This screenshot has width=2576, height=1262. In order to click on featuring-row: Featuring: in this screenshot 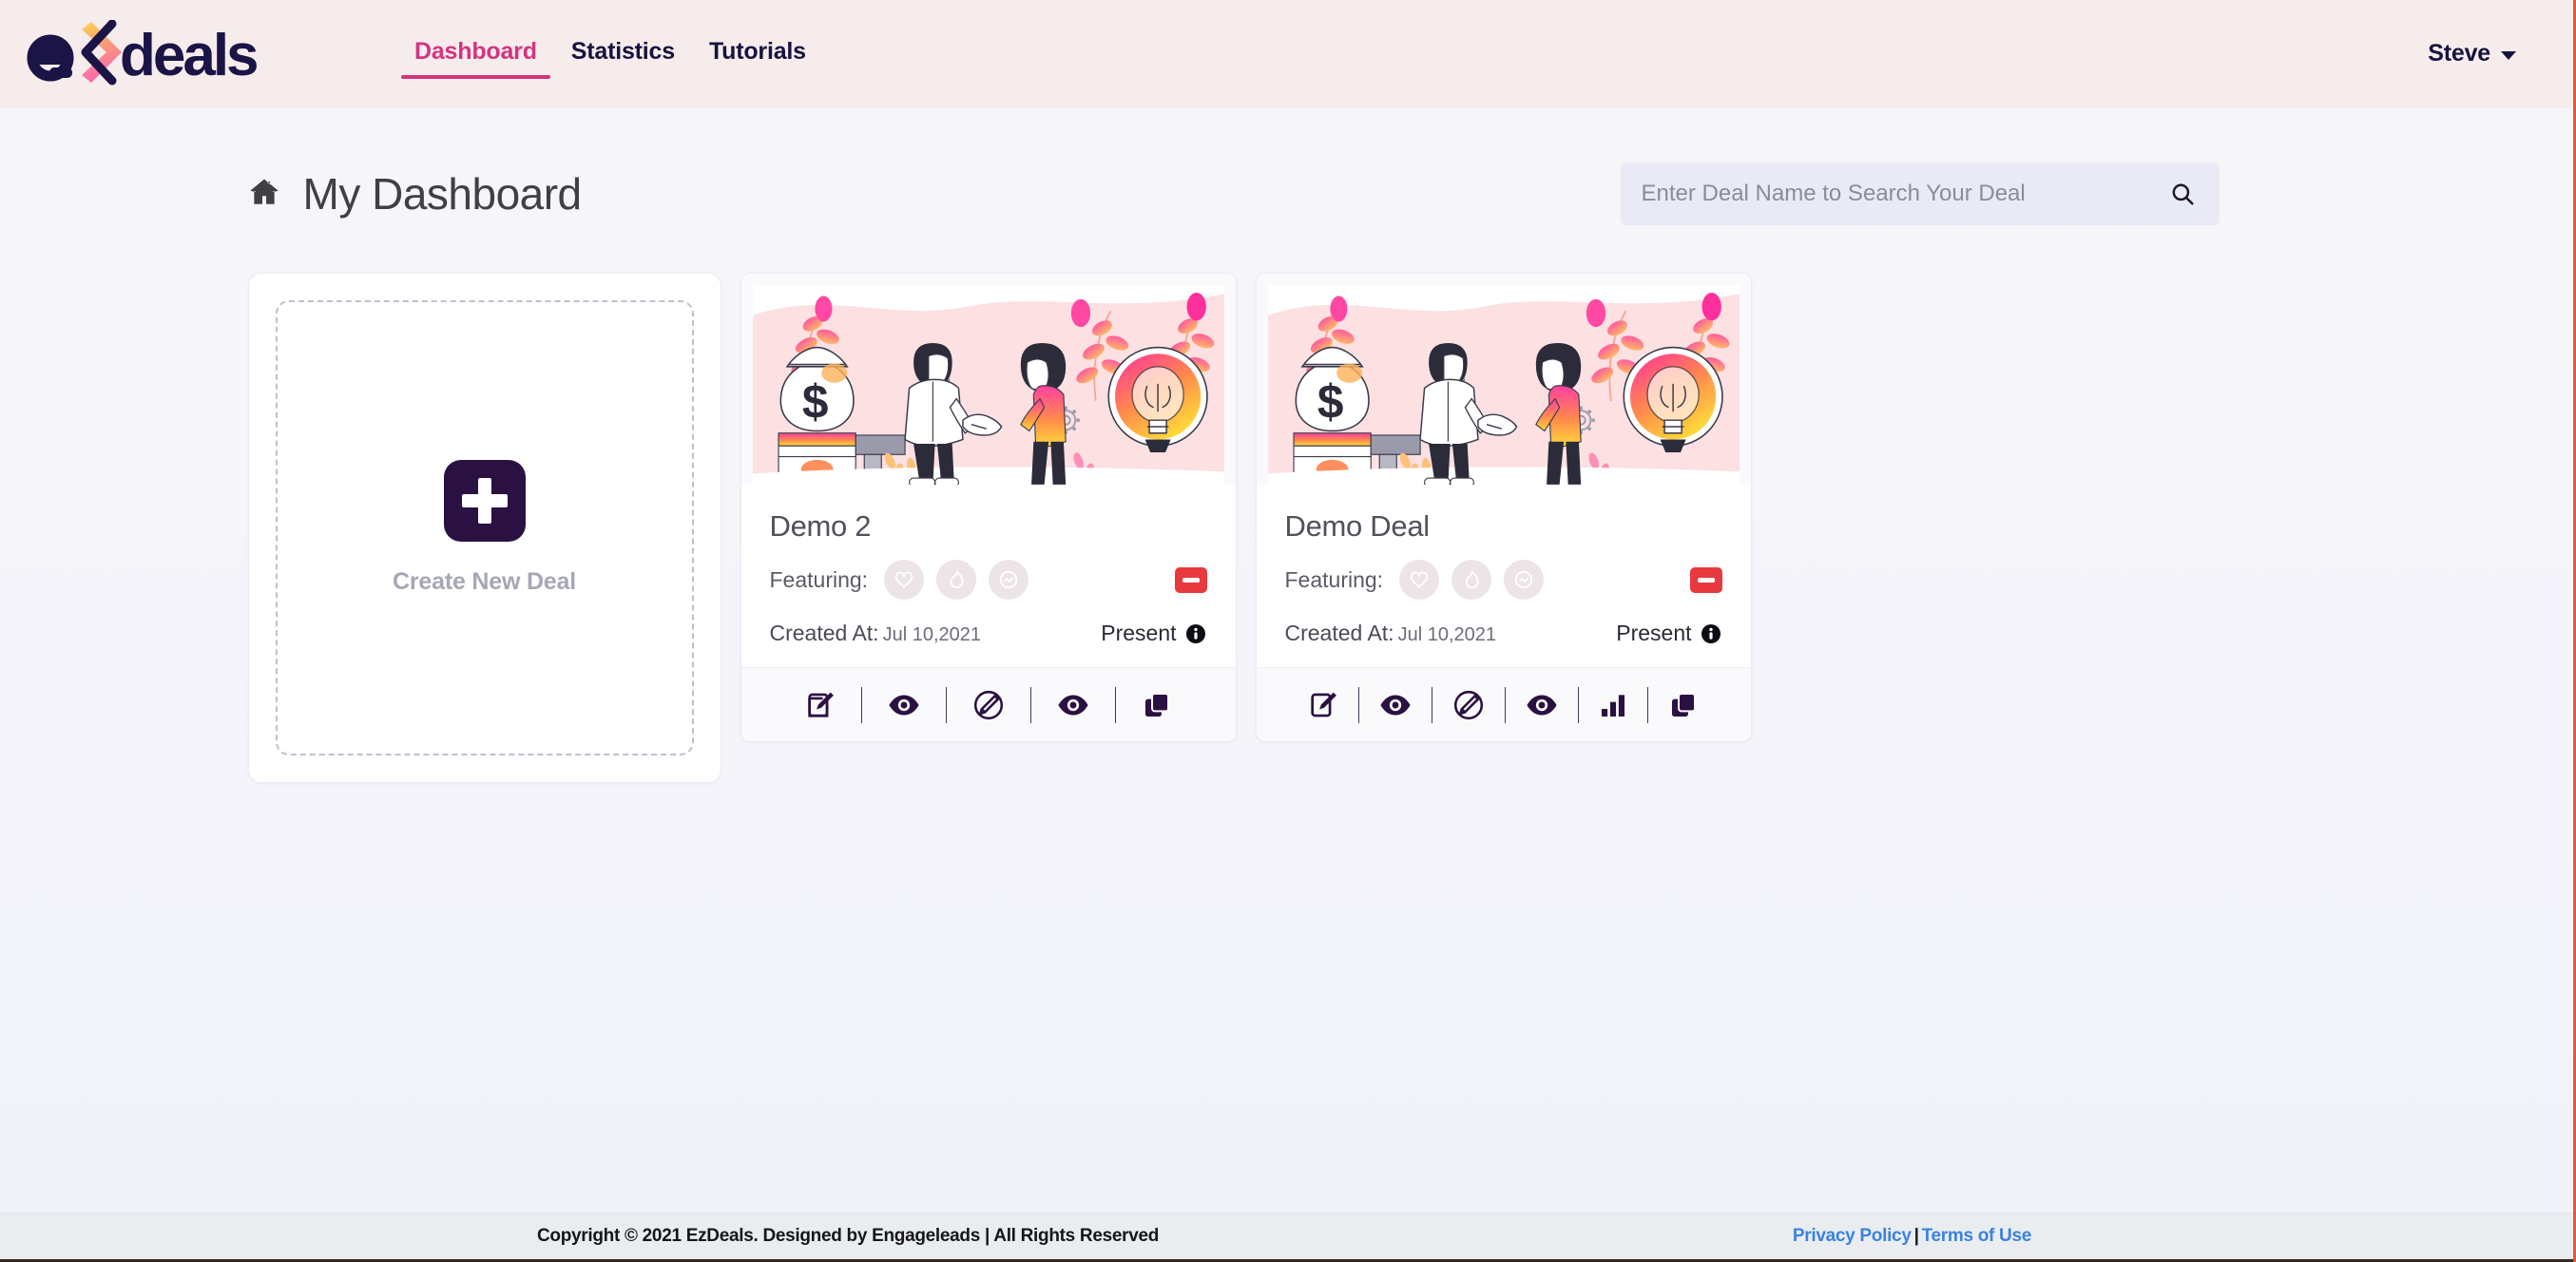, I will do `click(989, 580)`.